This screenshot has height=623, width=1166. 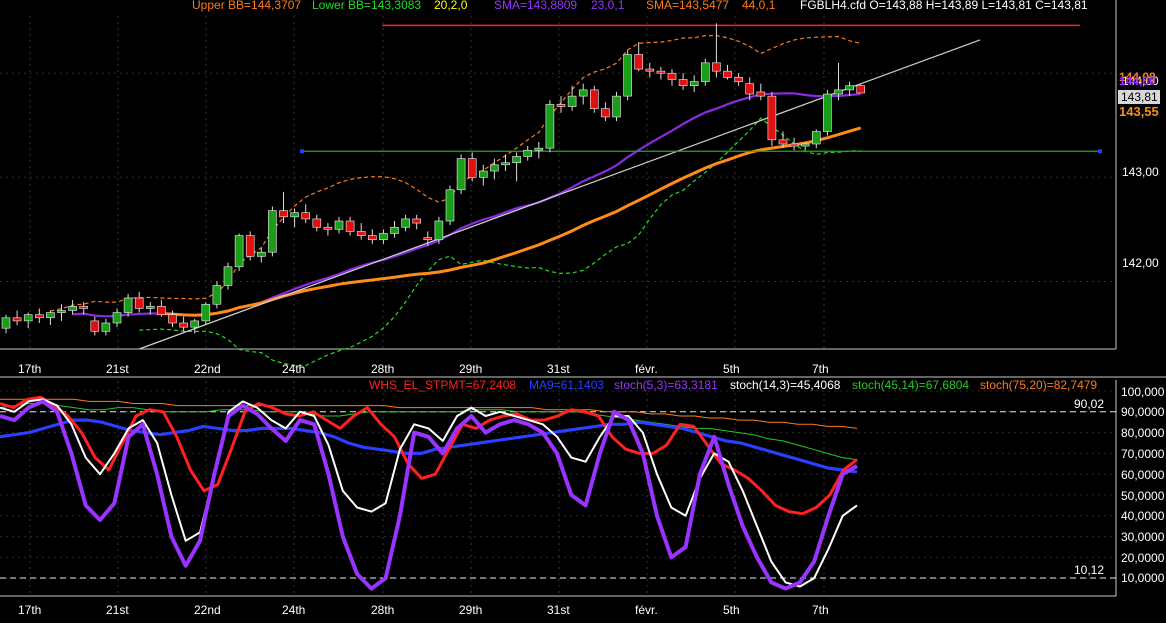 I want to click on price-label-143: 143,00, so click(x=1140, y=172).